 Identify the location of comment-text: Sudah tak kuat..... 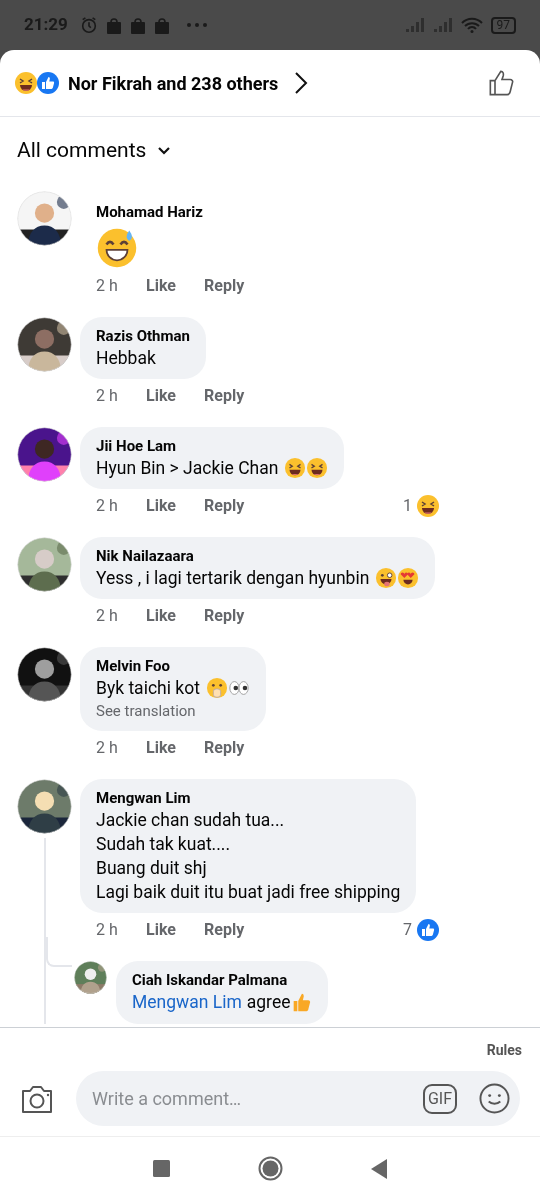
(163, 844).